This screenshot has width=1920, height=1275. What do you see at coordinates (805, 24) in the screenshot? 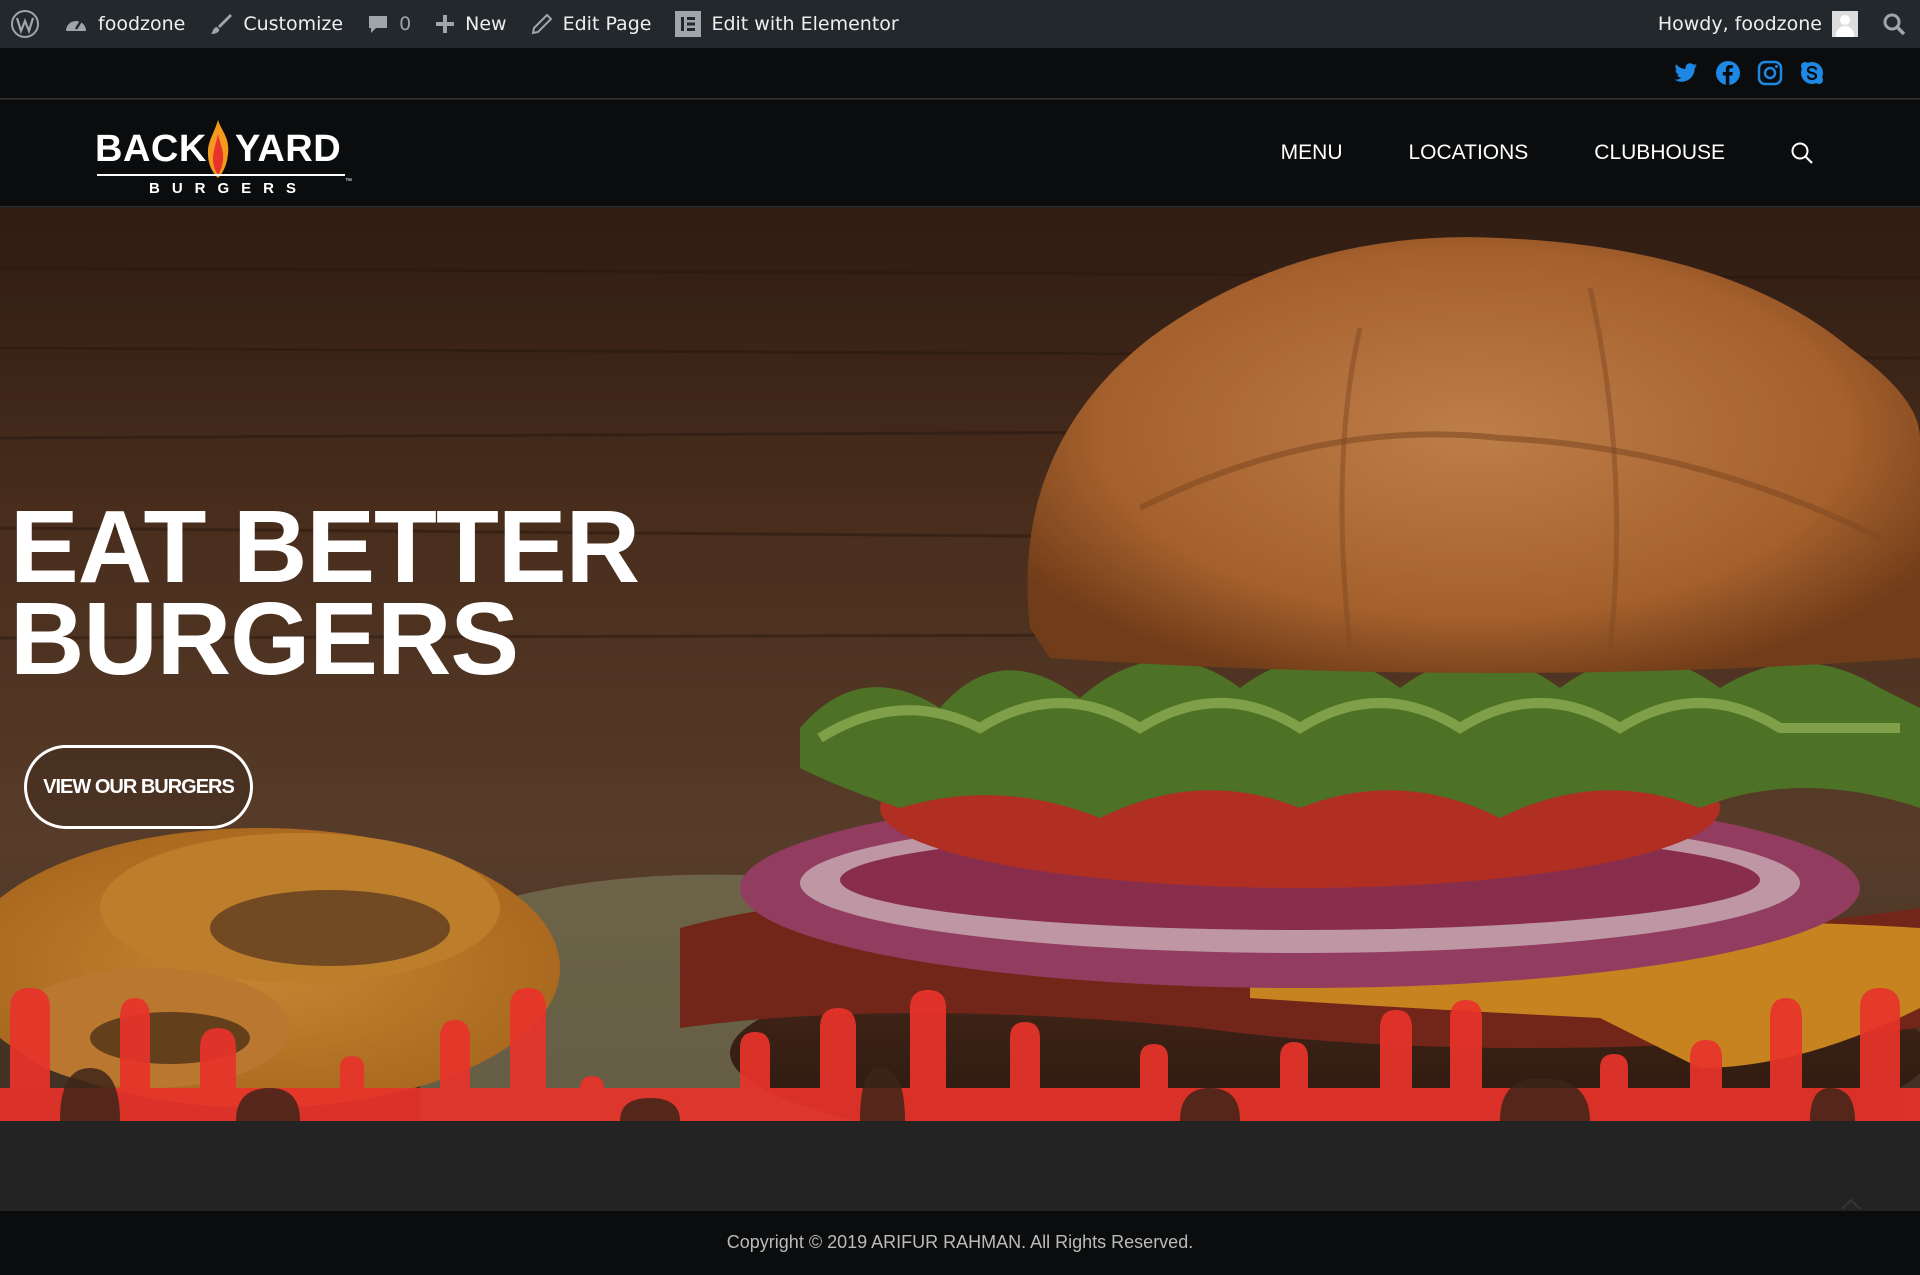
I see `edit-elementor-label: Edit with Elementor` at bounding box center [805, 24].